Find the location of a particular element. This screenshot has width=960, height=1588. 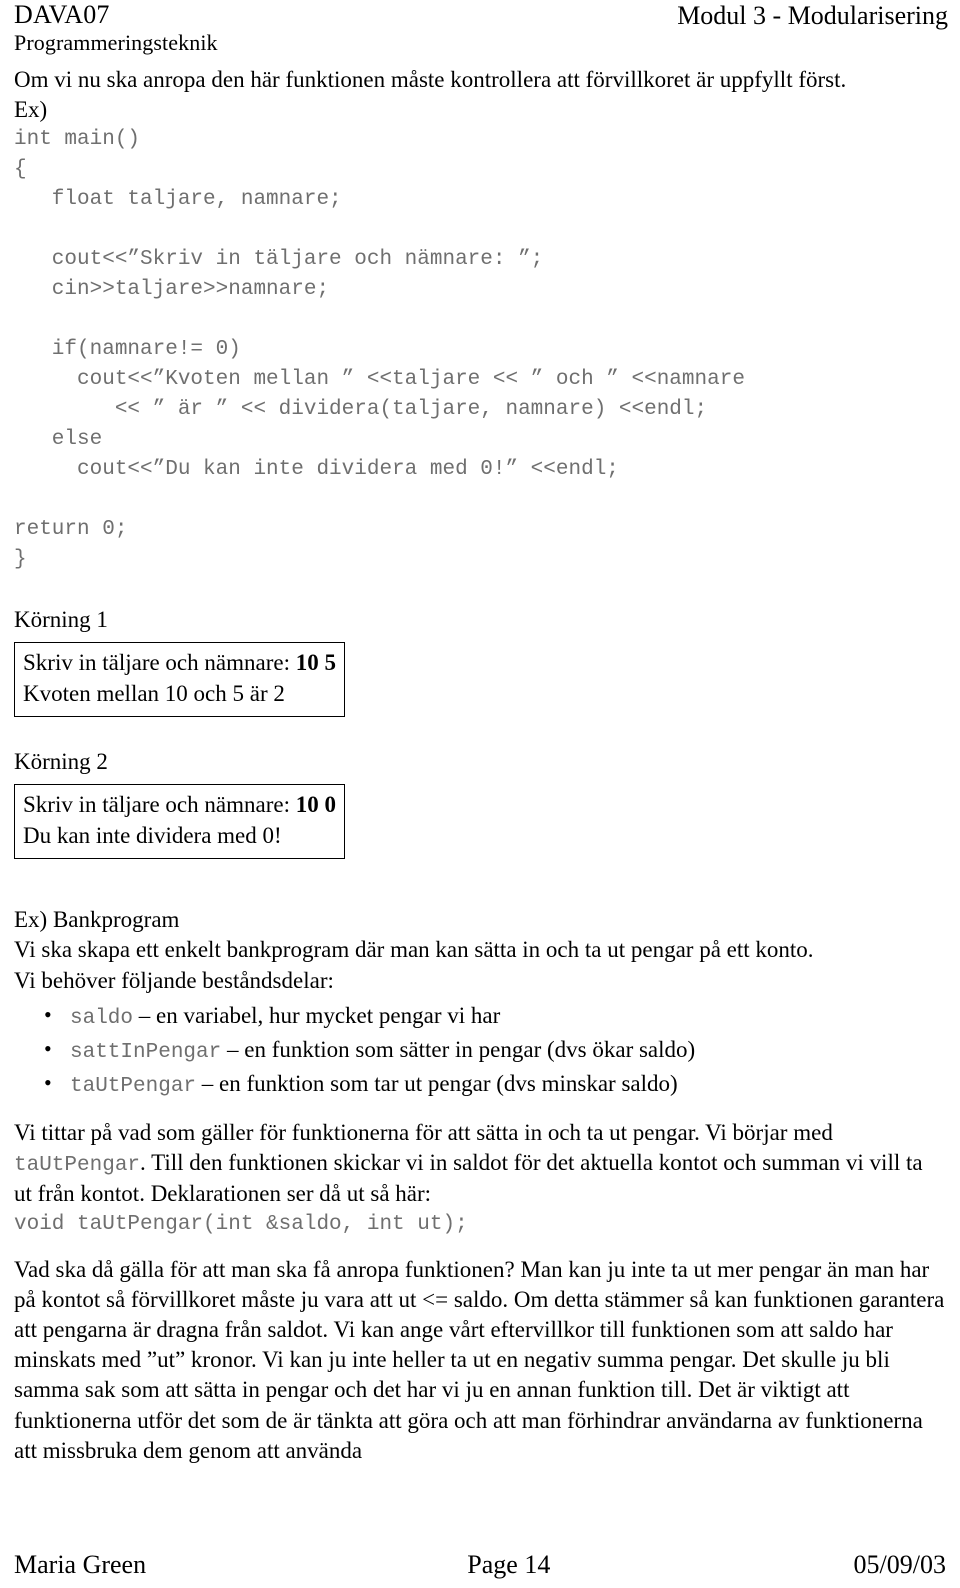

bullet-desc-saldo: – en variabel, hur mycket pengar vi har is located at coordinates (317, 1015).